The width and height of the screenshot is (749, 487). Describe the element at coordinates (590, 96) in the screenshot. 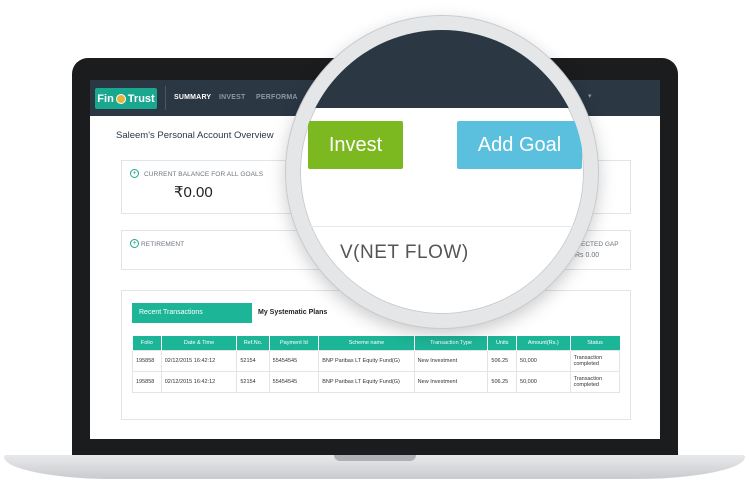

I see `chevron-down-icon: ▾` at that location.